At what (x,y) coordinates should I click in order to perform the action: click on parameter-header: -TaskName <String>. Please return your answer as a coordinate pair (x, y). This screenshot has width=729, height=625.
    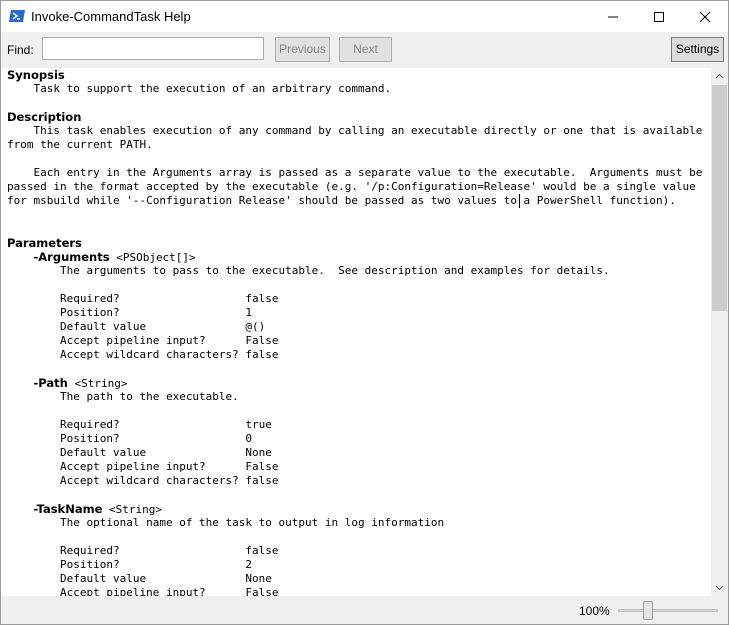
    Looking at the image, I should click on (354, 509).